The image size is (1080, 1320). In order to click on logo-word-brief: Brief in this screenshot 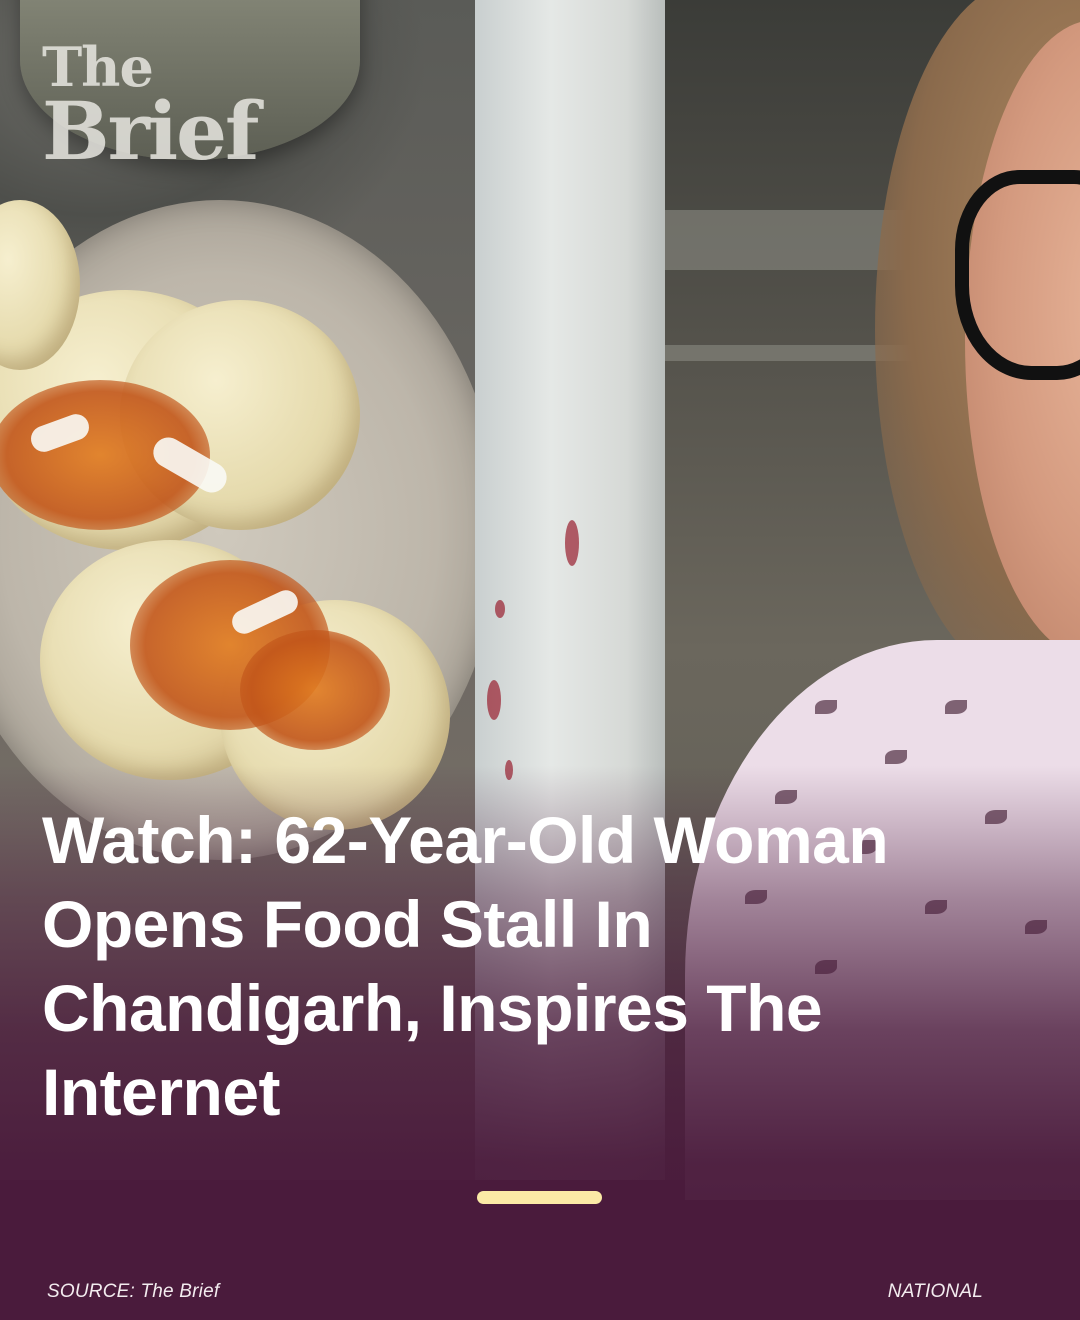, I will do `click(150, 131)`.